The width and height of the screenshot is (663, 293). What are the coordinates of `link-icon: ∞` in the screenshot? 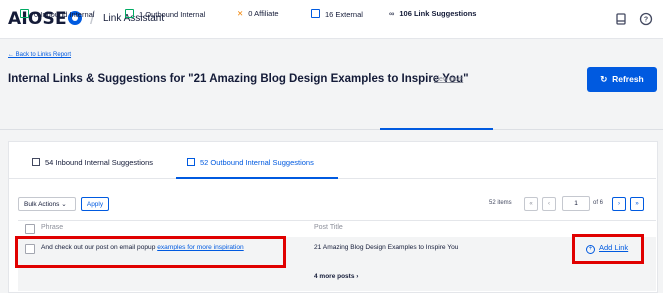 It's located at (392, 13).